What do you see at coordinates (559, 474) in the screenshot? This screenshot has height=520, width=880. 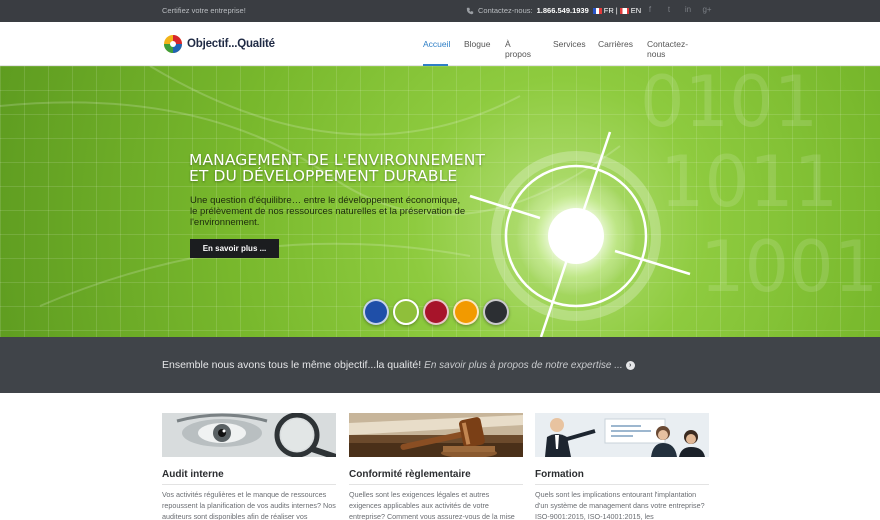 I see `column-title: Formation` at bounding box center [559, 474].